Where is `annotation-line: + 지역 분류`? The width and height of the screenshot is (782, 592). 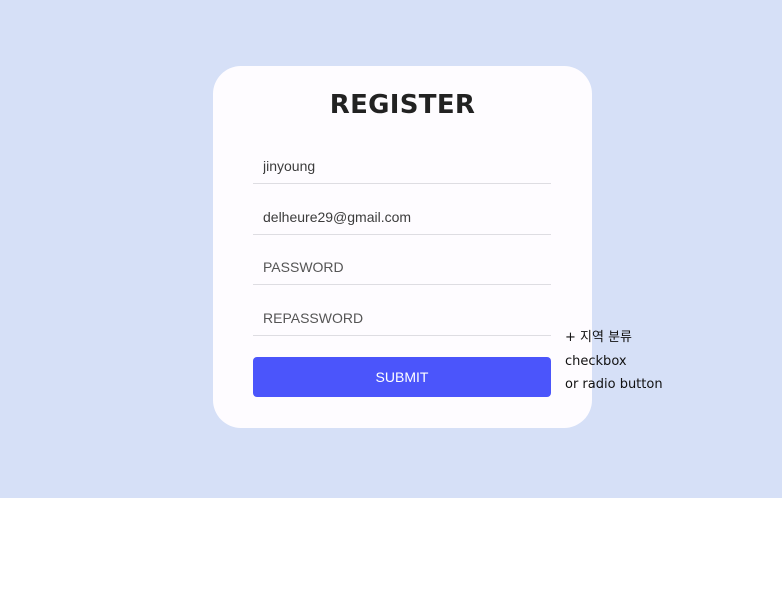
annotation-line: + 지역 분류 is located at coordinates (598, 337).